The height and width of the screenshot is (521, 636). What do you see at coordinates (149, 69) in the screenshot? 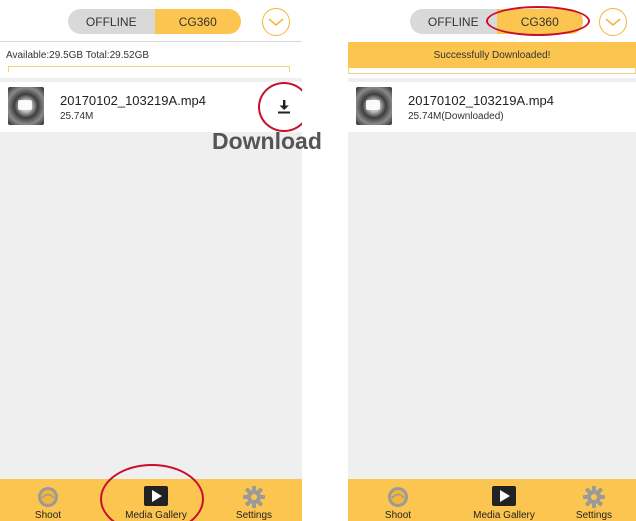
I see `storage-bar` at bounding box center [149, 69].